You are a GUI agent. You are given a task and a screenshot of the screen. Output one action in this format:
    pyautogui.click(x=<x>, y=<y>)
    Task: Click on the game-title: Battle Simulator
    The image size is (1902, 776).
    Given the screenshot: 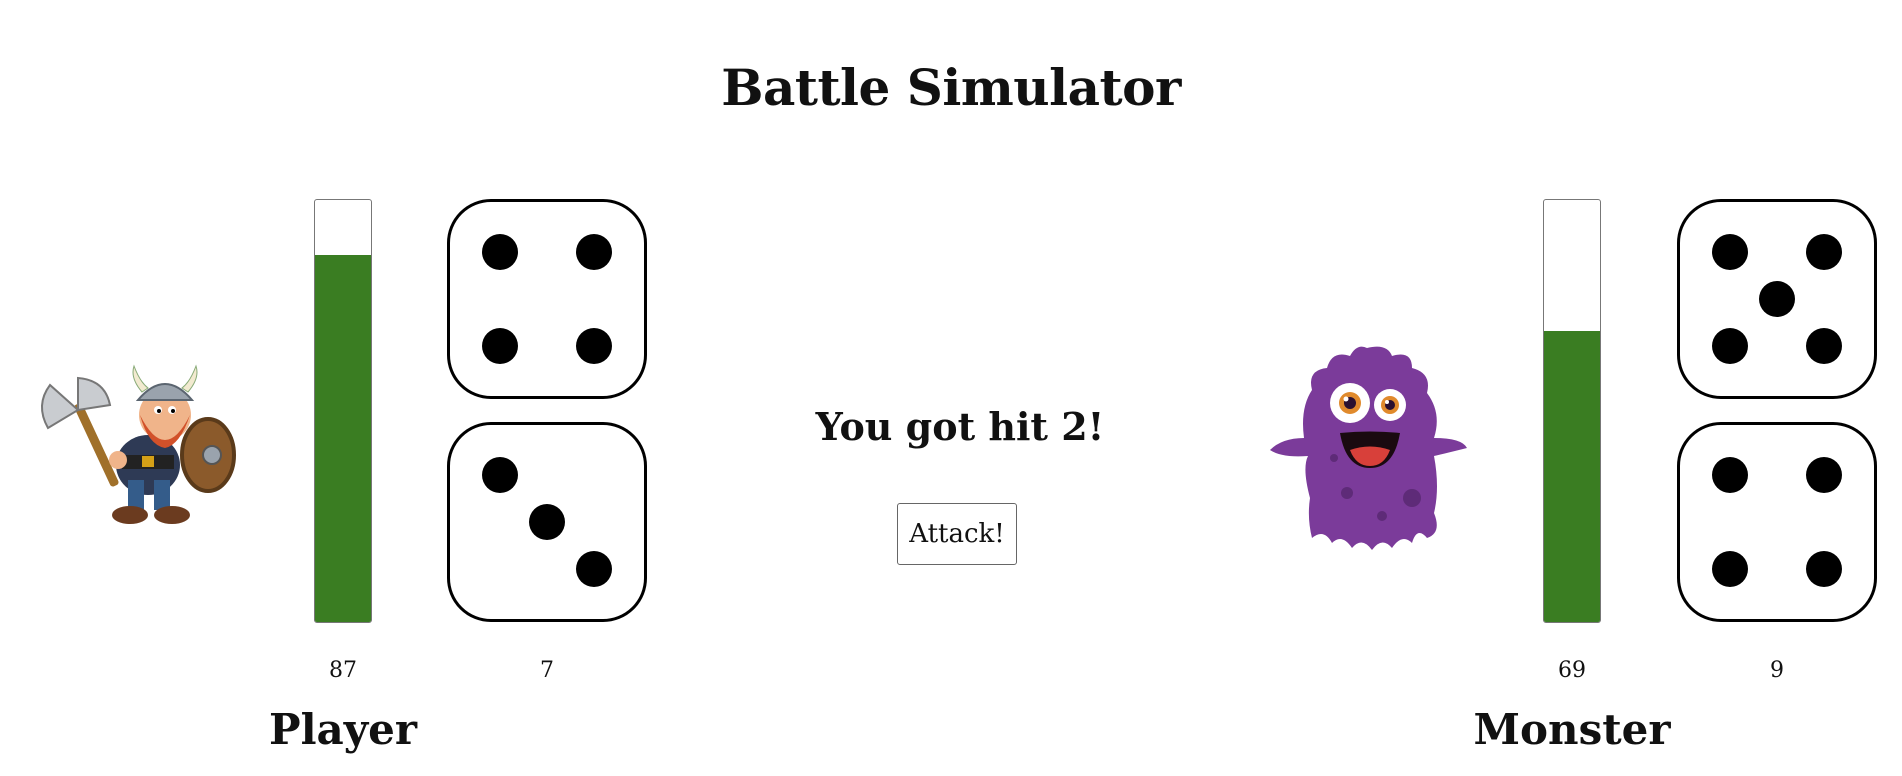 What is the action you would take?
    pyautogui.click(x=951, y=87)
    